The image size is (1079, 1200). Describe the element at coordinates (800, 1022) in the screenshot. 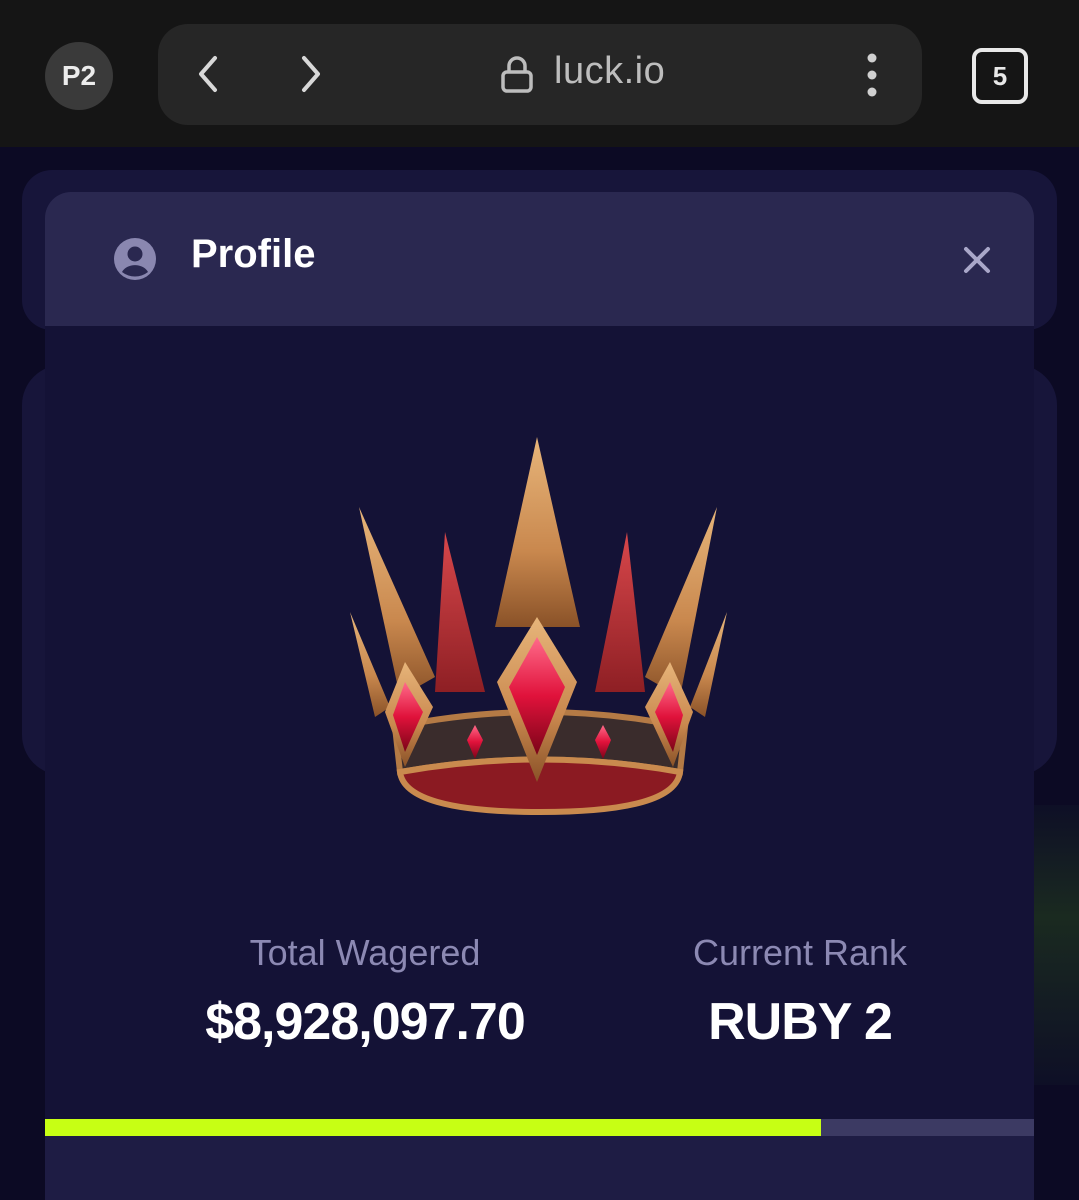

I see `current-rank-value: RUBY 2` at that location.